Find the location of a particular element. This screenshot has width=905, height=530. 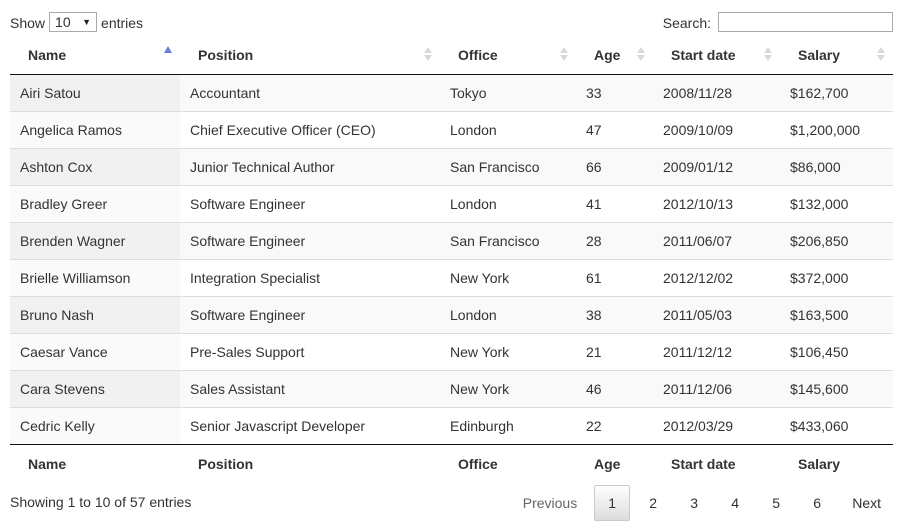

cell-position: Pre-Sales Support is located at coordinates (310, 351).